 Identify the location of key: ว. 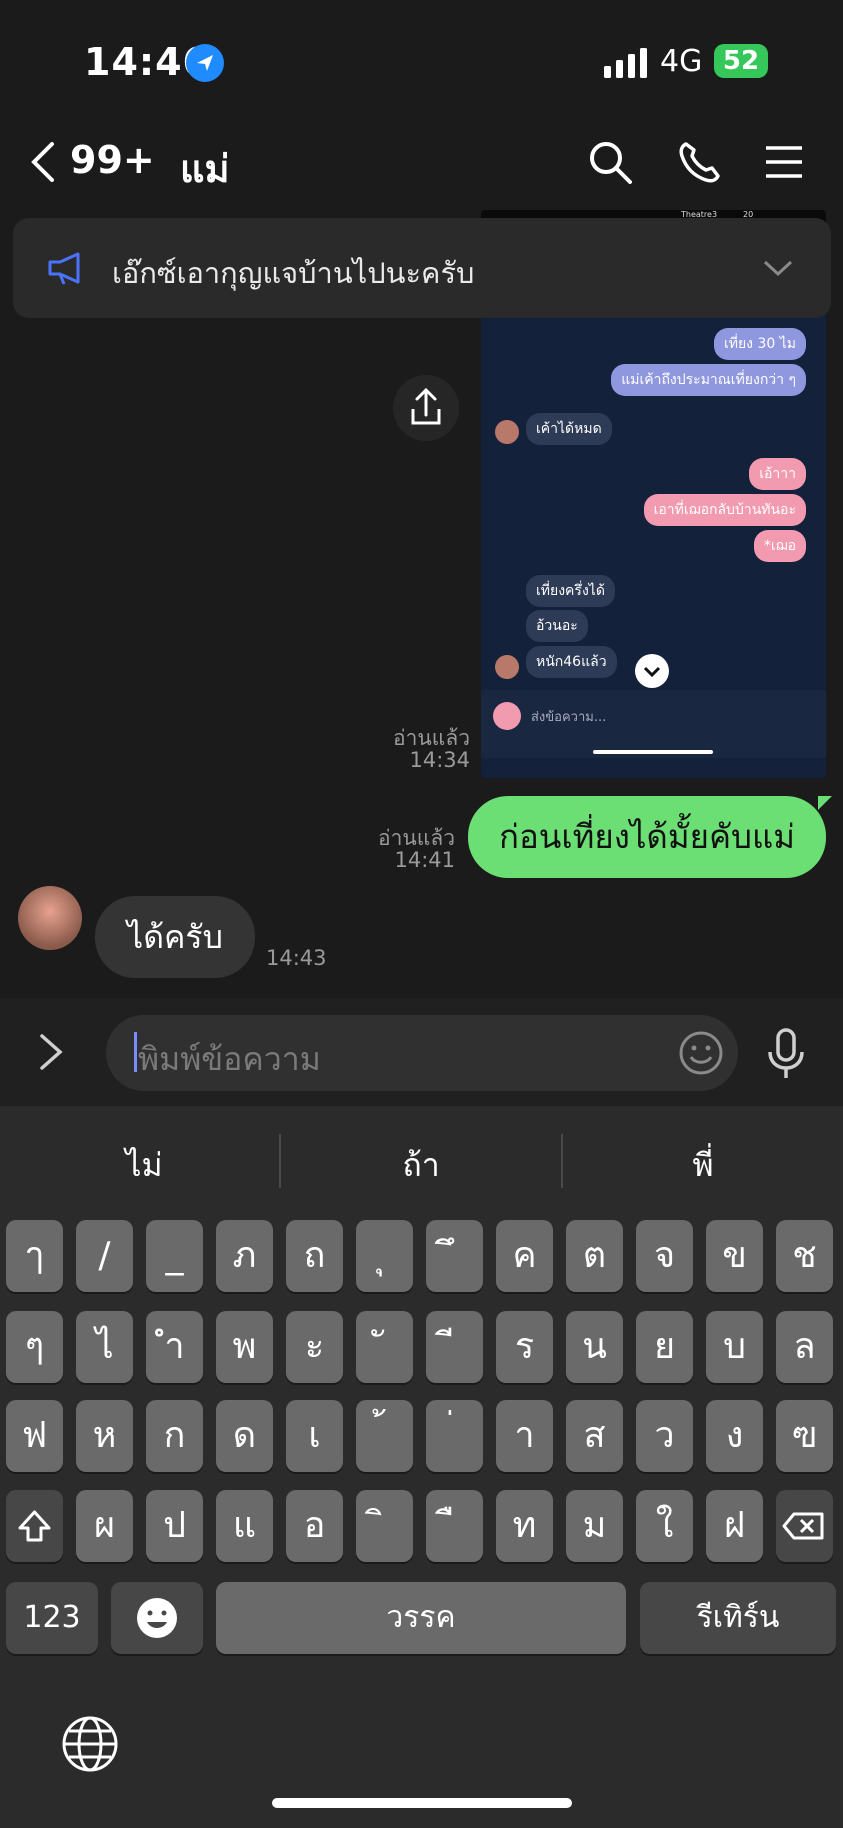
(664, 1436).